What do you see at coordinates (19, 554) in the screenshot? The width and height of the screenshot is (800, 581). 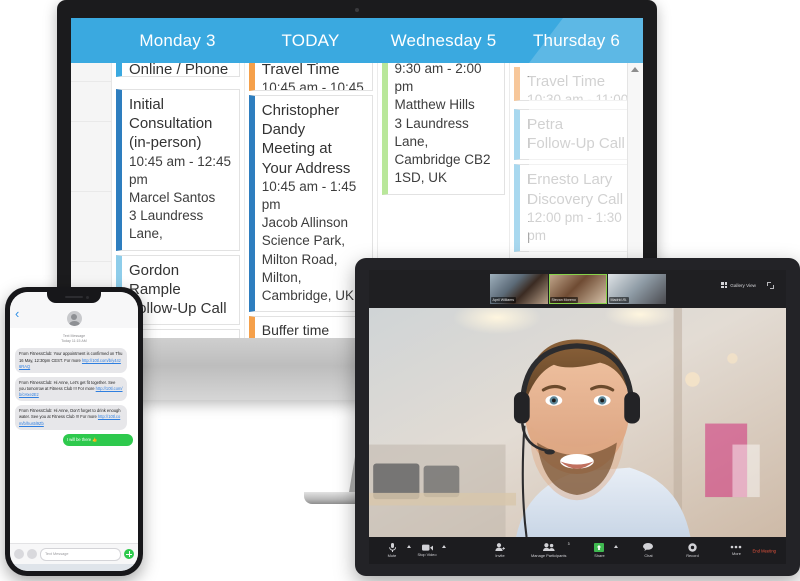 I see `camera-icon` at bounding box center [19, 554].